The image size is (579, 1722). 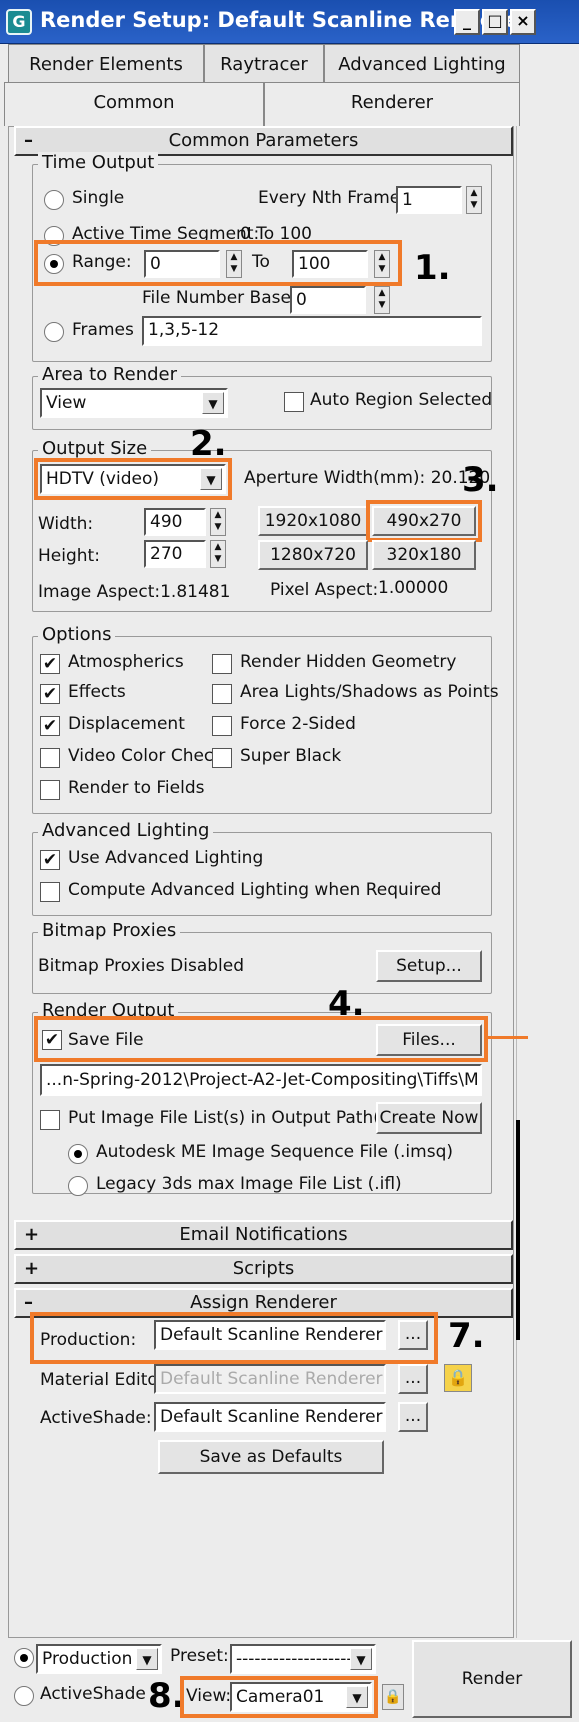 I want to click on frames-input: 1,3,5-12, so click(x=312, y=331).